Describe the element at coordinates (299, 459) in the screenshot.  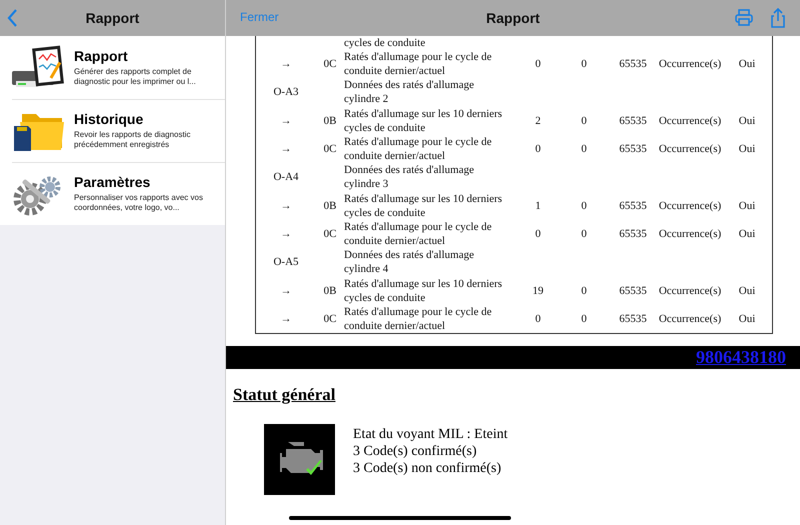
I see `engine-check-icon` at that location.